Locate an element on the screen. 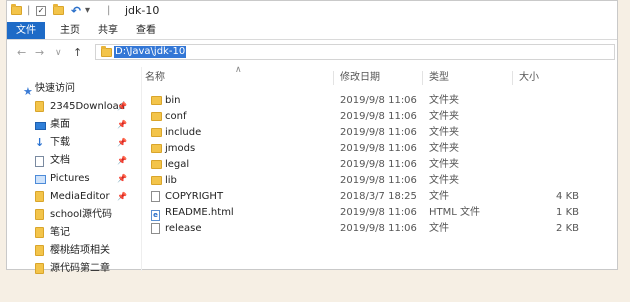  file-name: jmods is located at coordinates (180, 148).